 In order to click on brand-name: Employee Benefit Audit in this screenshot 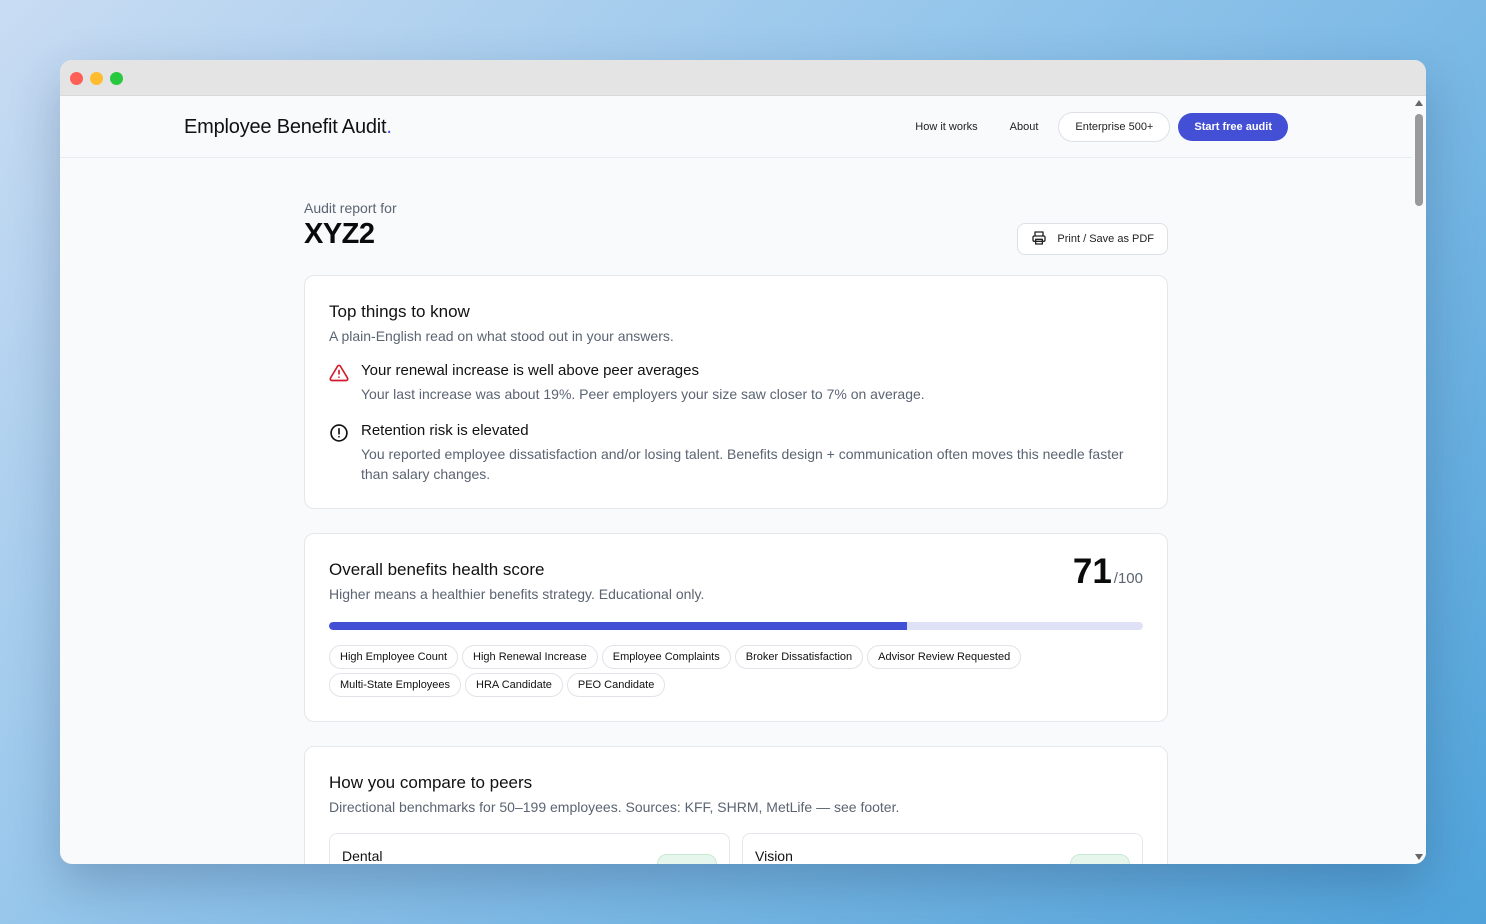, I will do `click(285, 127)`.